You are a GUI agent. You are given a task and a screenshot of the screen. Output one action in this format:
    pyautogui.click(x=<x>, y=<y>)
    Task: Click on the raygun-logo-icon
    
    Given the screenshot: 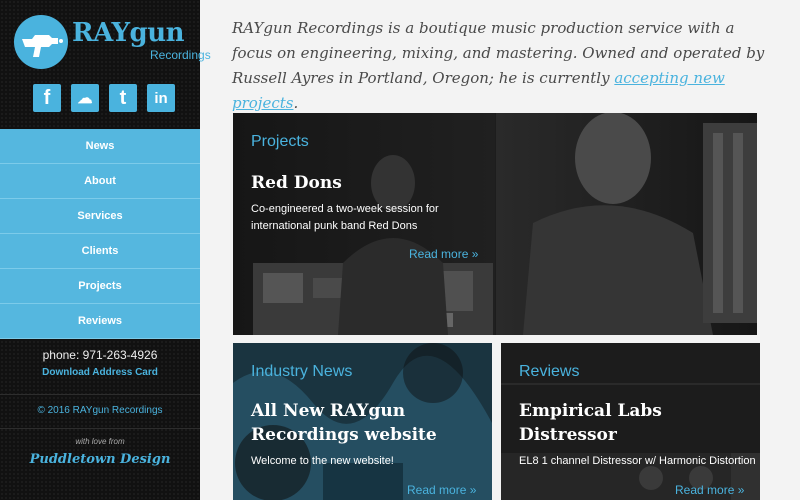 What is the action you would take?
    pyautogui.click(x=41, y=42)
    